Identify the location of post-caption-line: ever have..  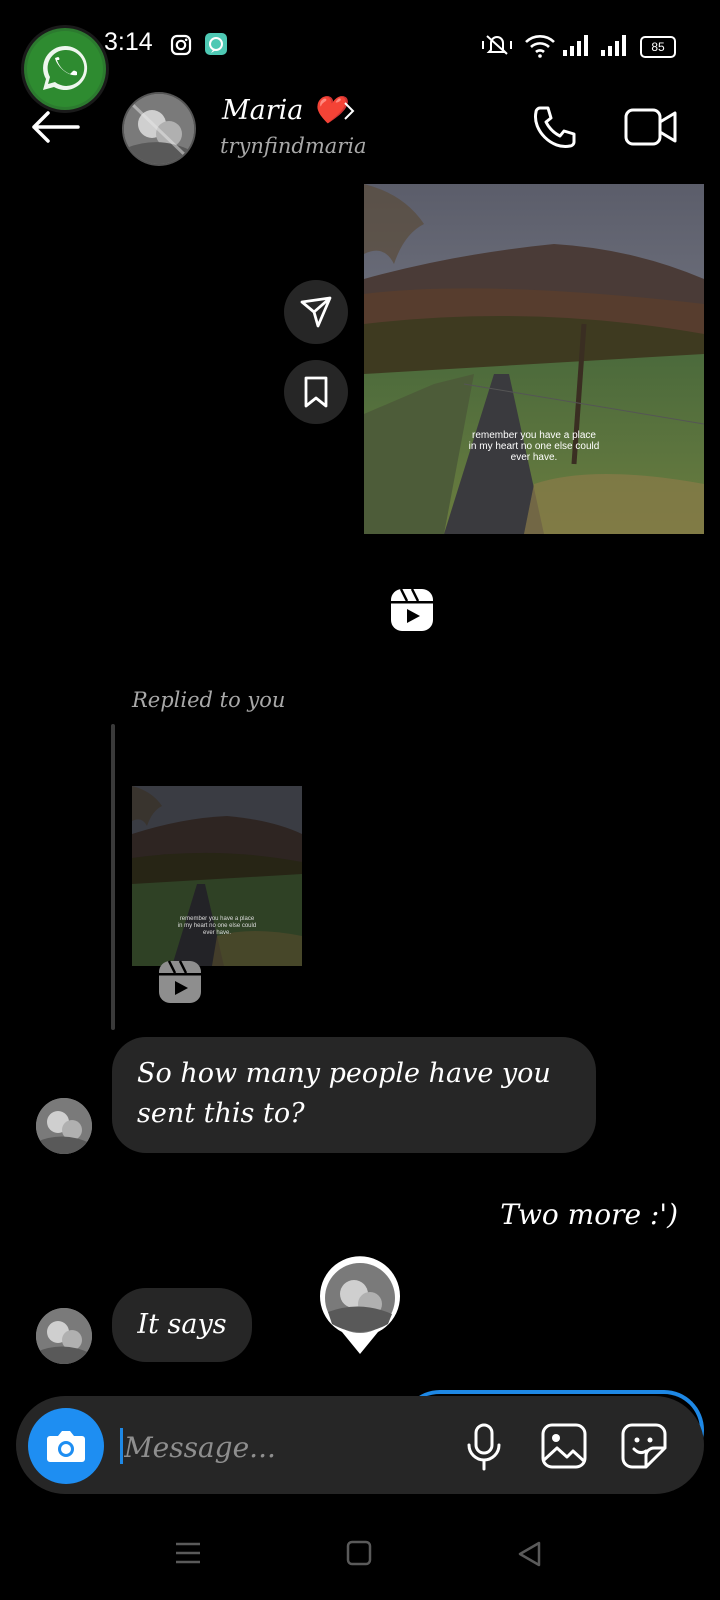
(534, 457).